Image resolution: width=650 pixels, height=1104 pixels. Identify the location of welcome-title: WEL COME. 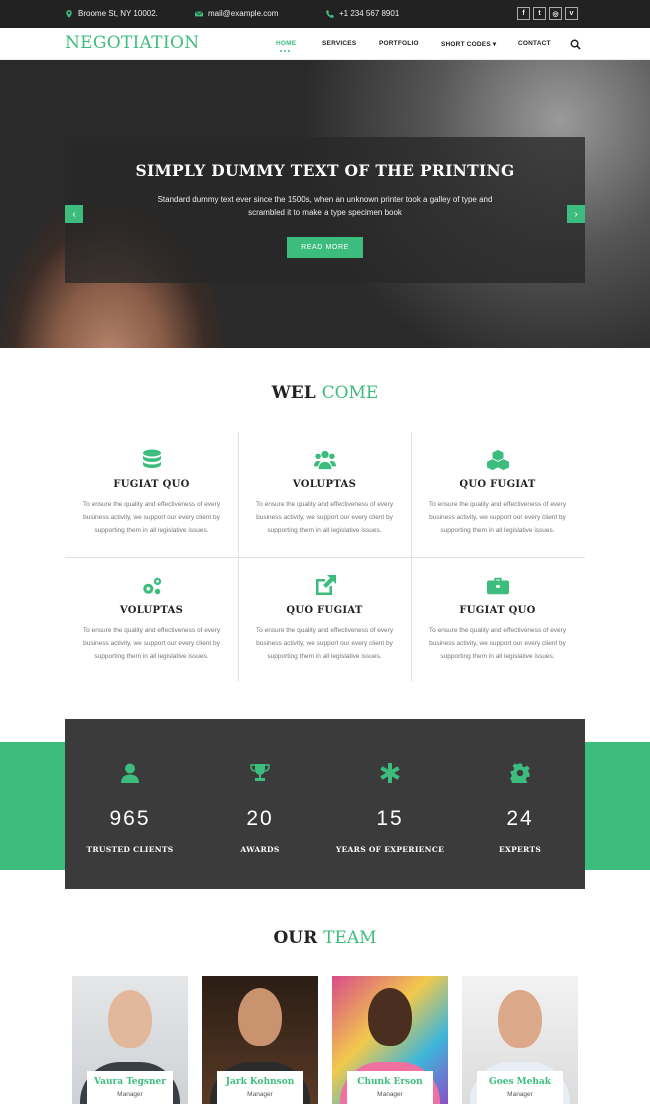
(325, 393).